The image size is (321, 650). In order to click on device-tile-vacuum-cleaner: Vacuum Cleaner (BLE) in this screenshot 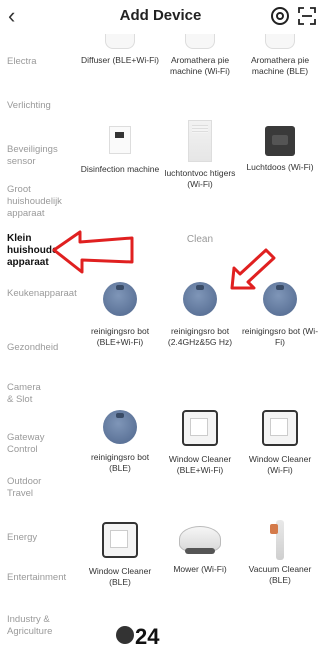, I will do `click(280, 553)`.